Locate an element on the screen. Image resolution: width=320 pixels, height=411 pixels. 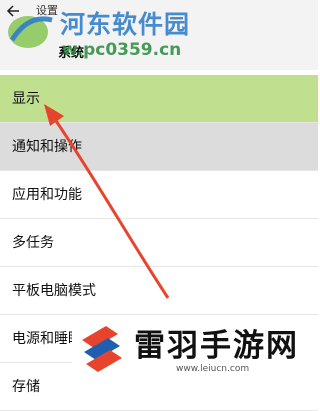
watermark-logo-icon is located at coordinates (30, 32).